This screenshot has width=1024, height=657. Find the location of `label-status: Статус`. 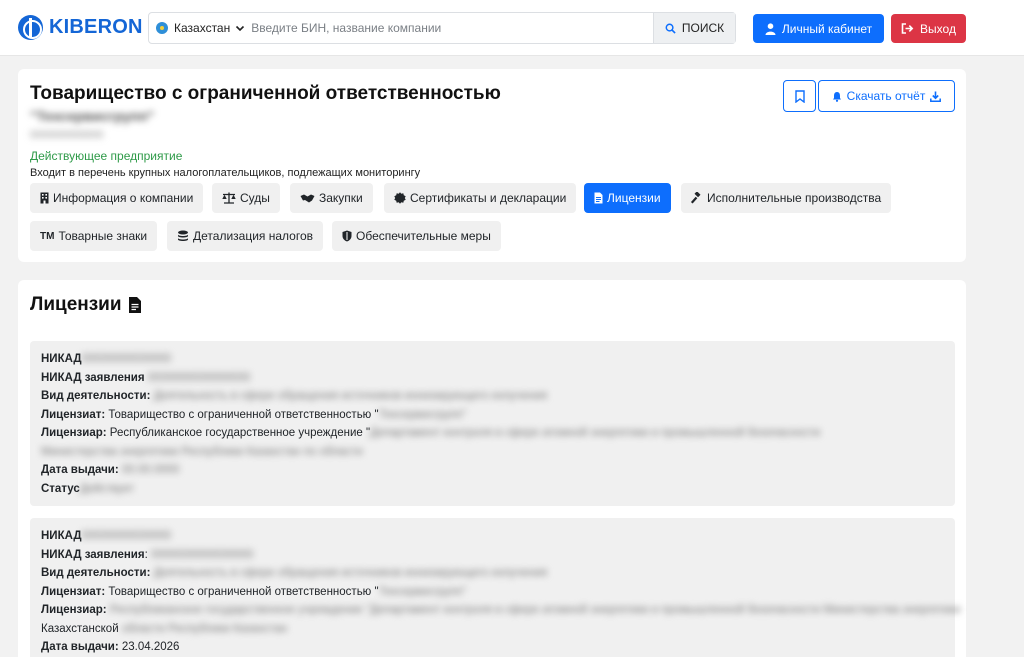

label-status: Статус is located at coordinates (60, 488).